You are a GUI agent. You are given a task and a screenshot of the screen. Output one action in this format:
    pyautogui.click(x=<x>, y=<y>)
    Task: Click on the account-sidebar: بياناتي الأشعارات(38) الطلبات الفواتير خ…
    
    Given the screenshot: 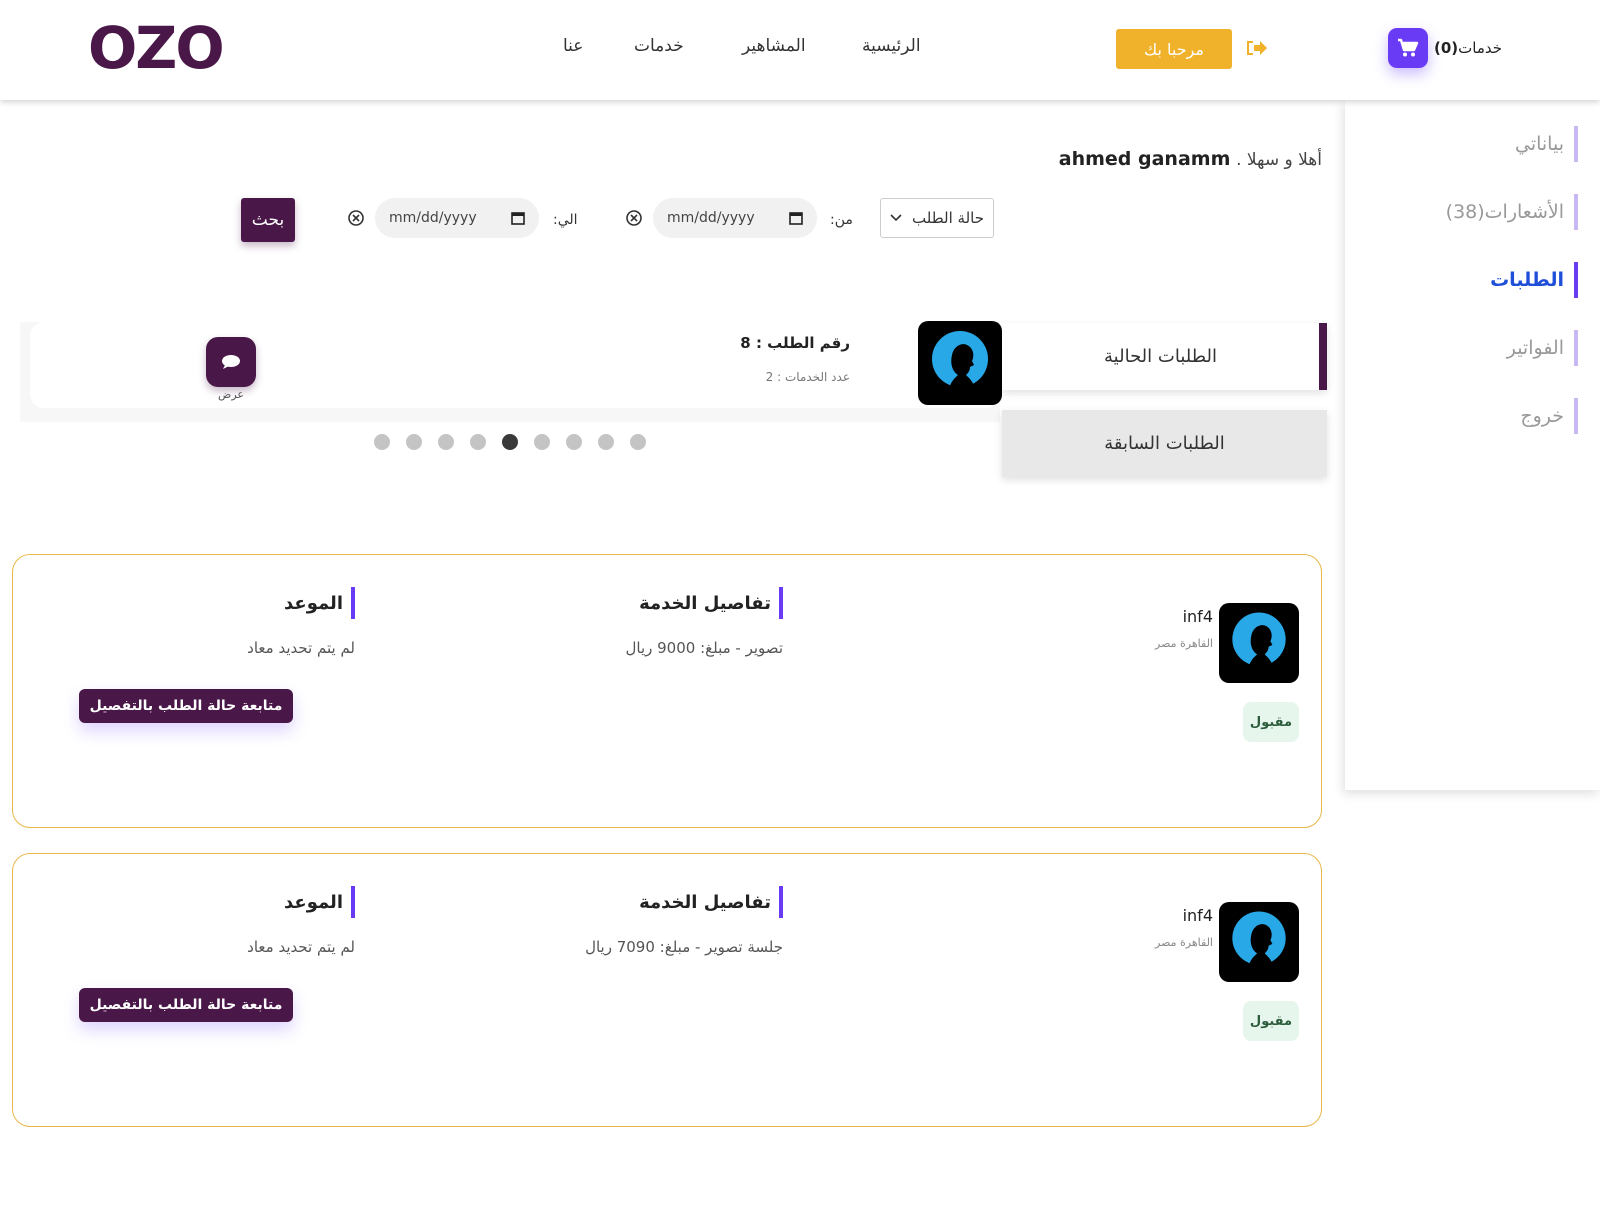 What is the action you would take?
    pyautogui.click(x=1472, y=445)
    